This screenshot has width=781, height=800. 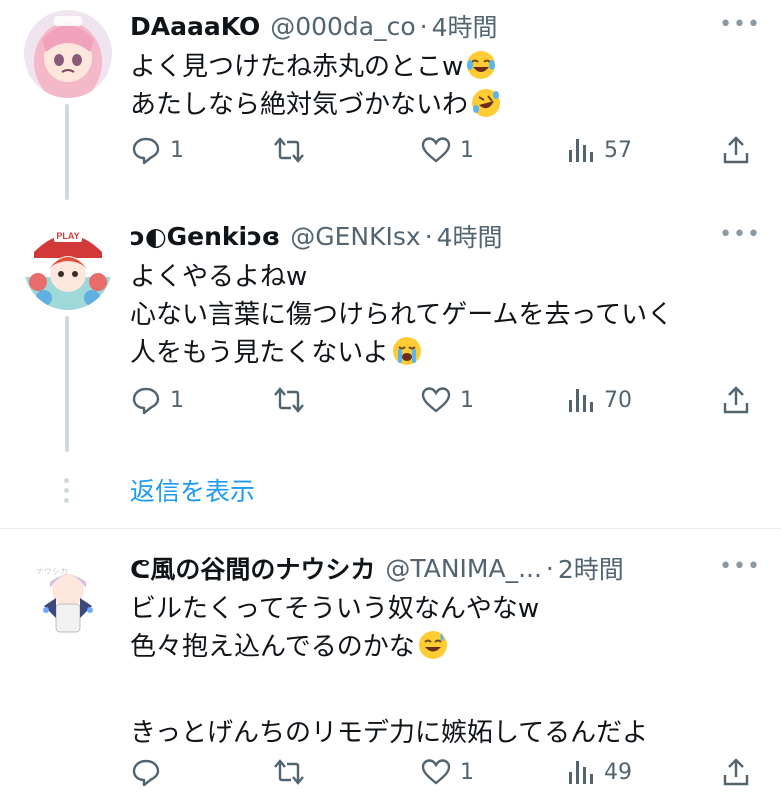 I want to click on tweet-header: ↄ◐Genkiↄɞ @GENKIsx · 4時間 •••, so click(x=445, y=236).